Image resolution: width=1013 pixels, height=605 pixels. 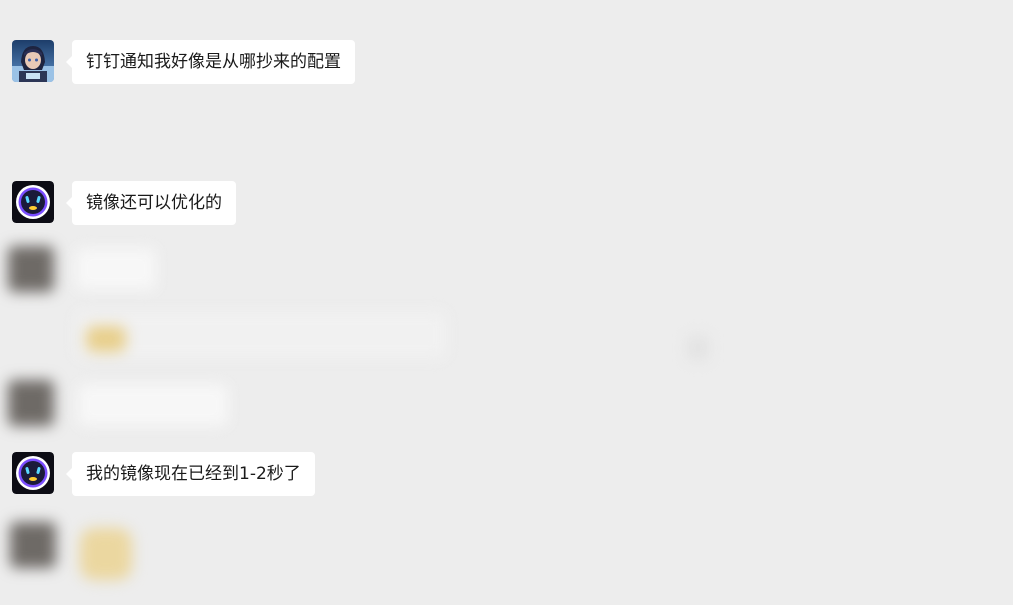 I want to click on anime-avatar-icon, so click(x=33, y=61).